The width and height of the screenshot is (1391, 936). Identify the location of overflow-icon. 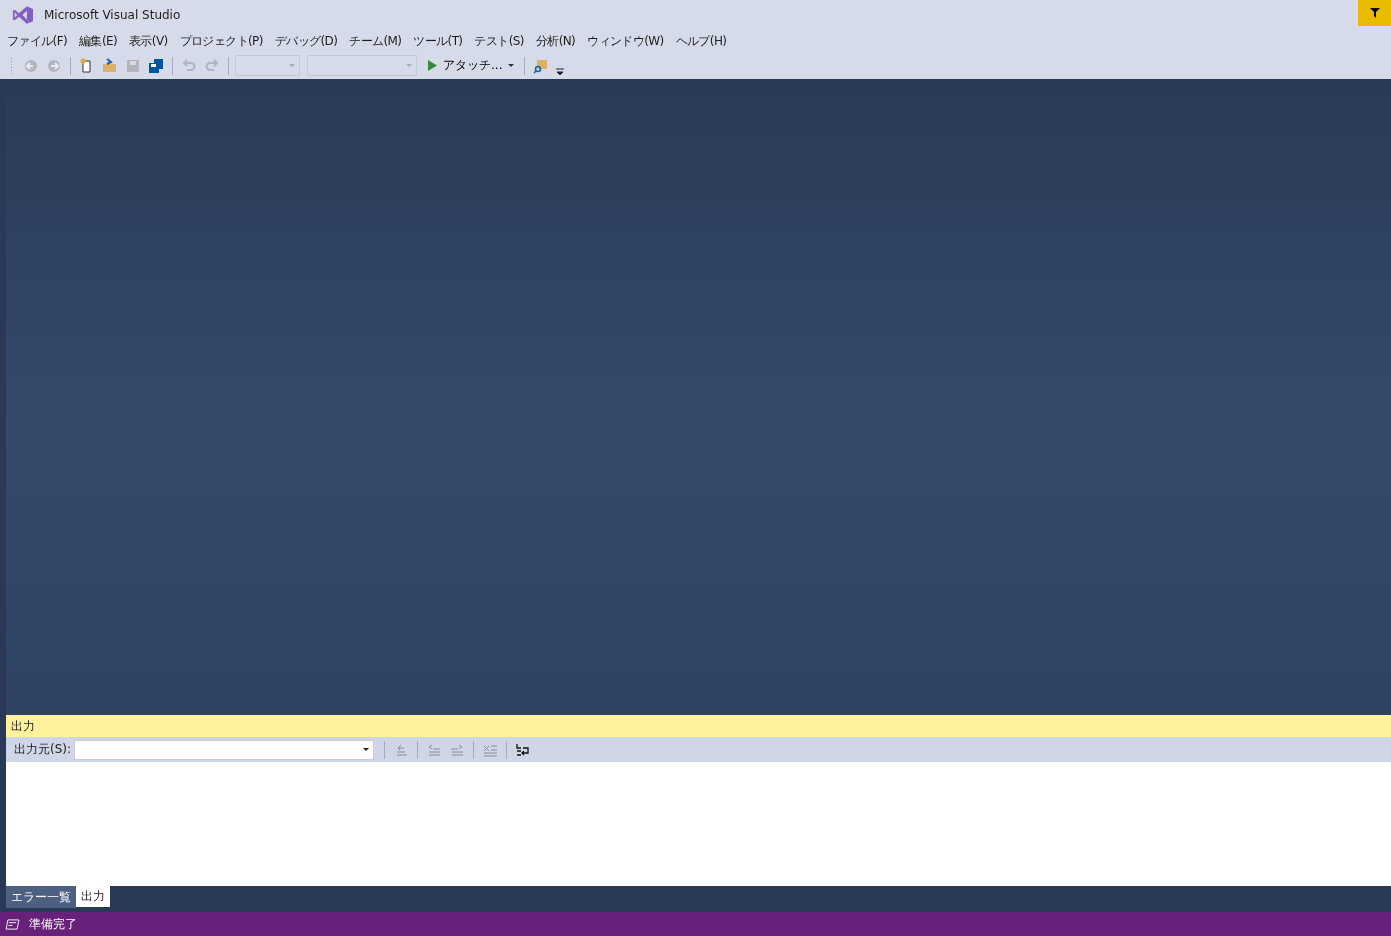
(560, 71).